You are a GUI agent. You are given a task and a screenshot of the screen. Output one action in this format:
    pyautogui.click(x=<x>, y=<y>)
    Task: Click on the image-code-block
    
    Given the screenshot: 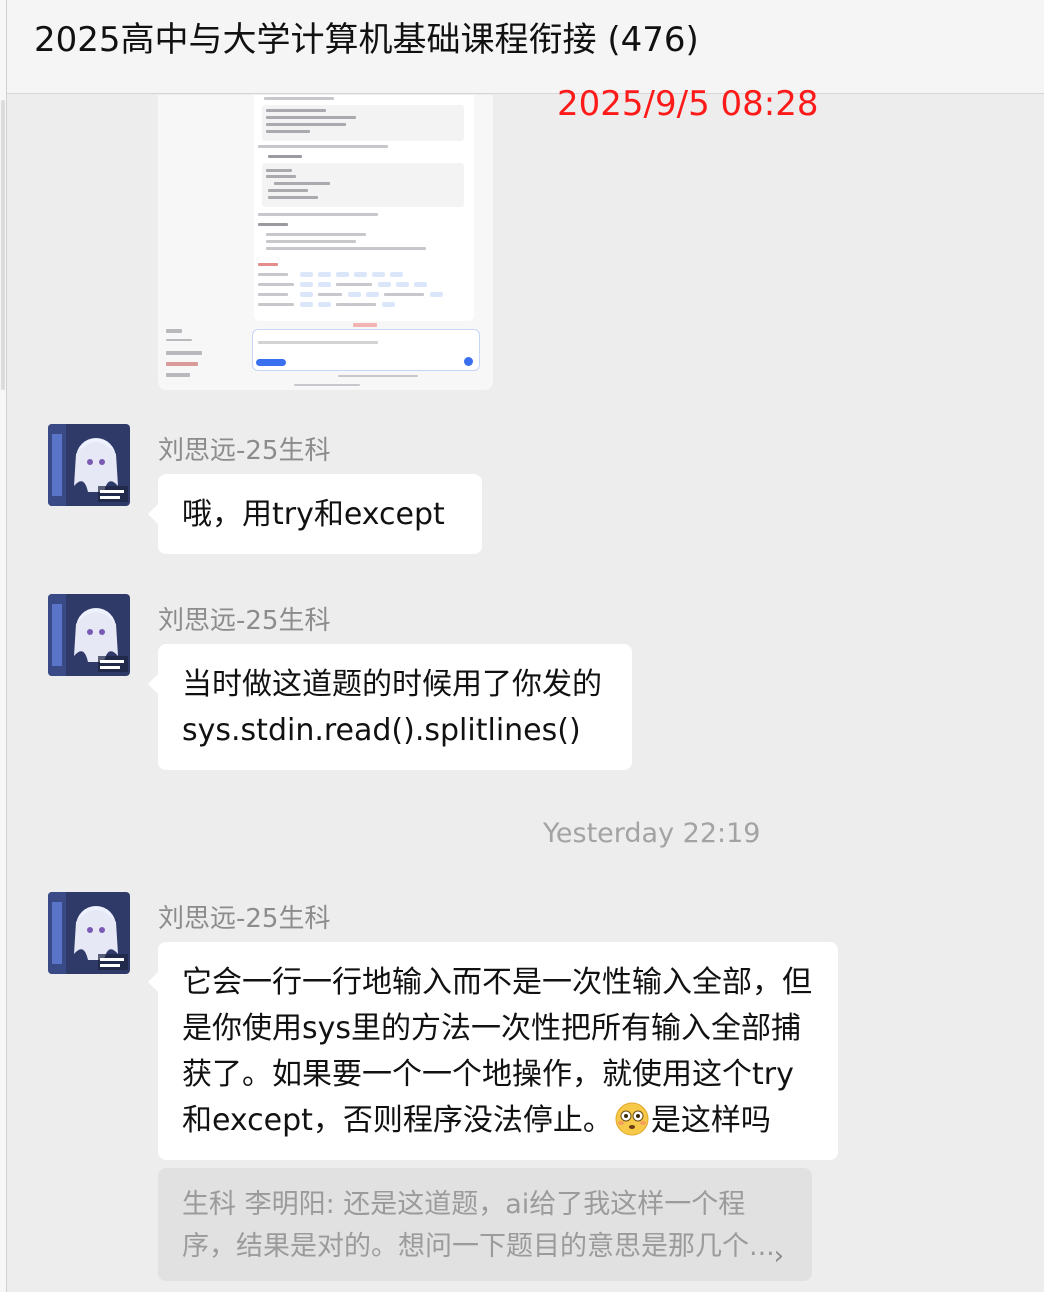 What is the action you would take?
    pyautogui.click(x=363, y=185)
    